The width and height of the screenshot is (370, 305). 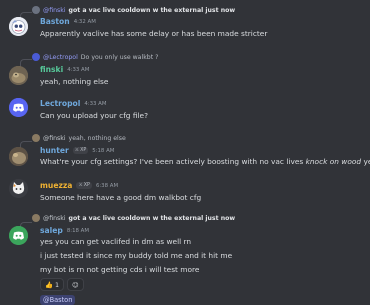 I want to click on add-emoji-icon: ☺, so click(x=75, y=284).